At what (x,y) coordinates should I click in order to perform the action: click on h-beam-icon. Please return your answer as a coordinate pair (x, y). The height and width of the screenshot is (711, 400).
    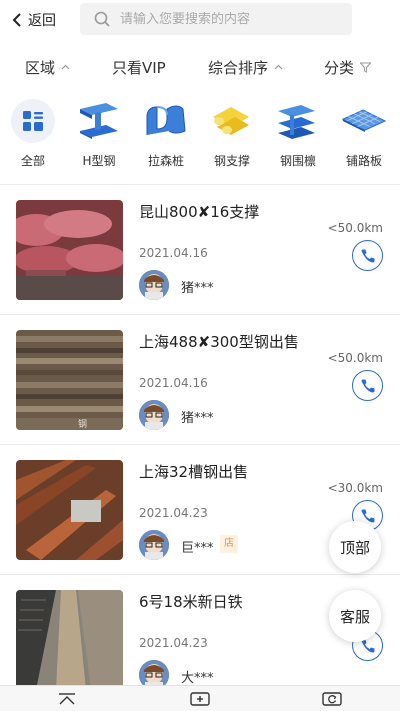
    Looking at the image, I should click on (99, 121).